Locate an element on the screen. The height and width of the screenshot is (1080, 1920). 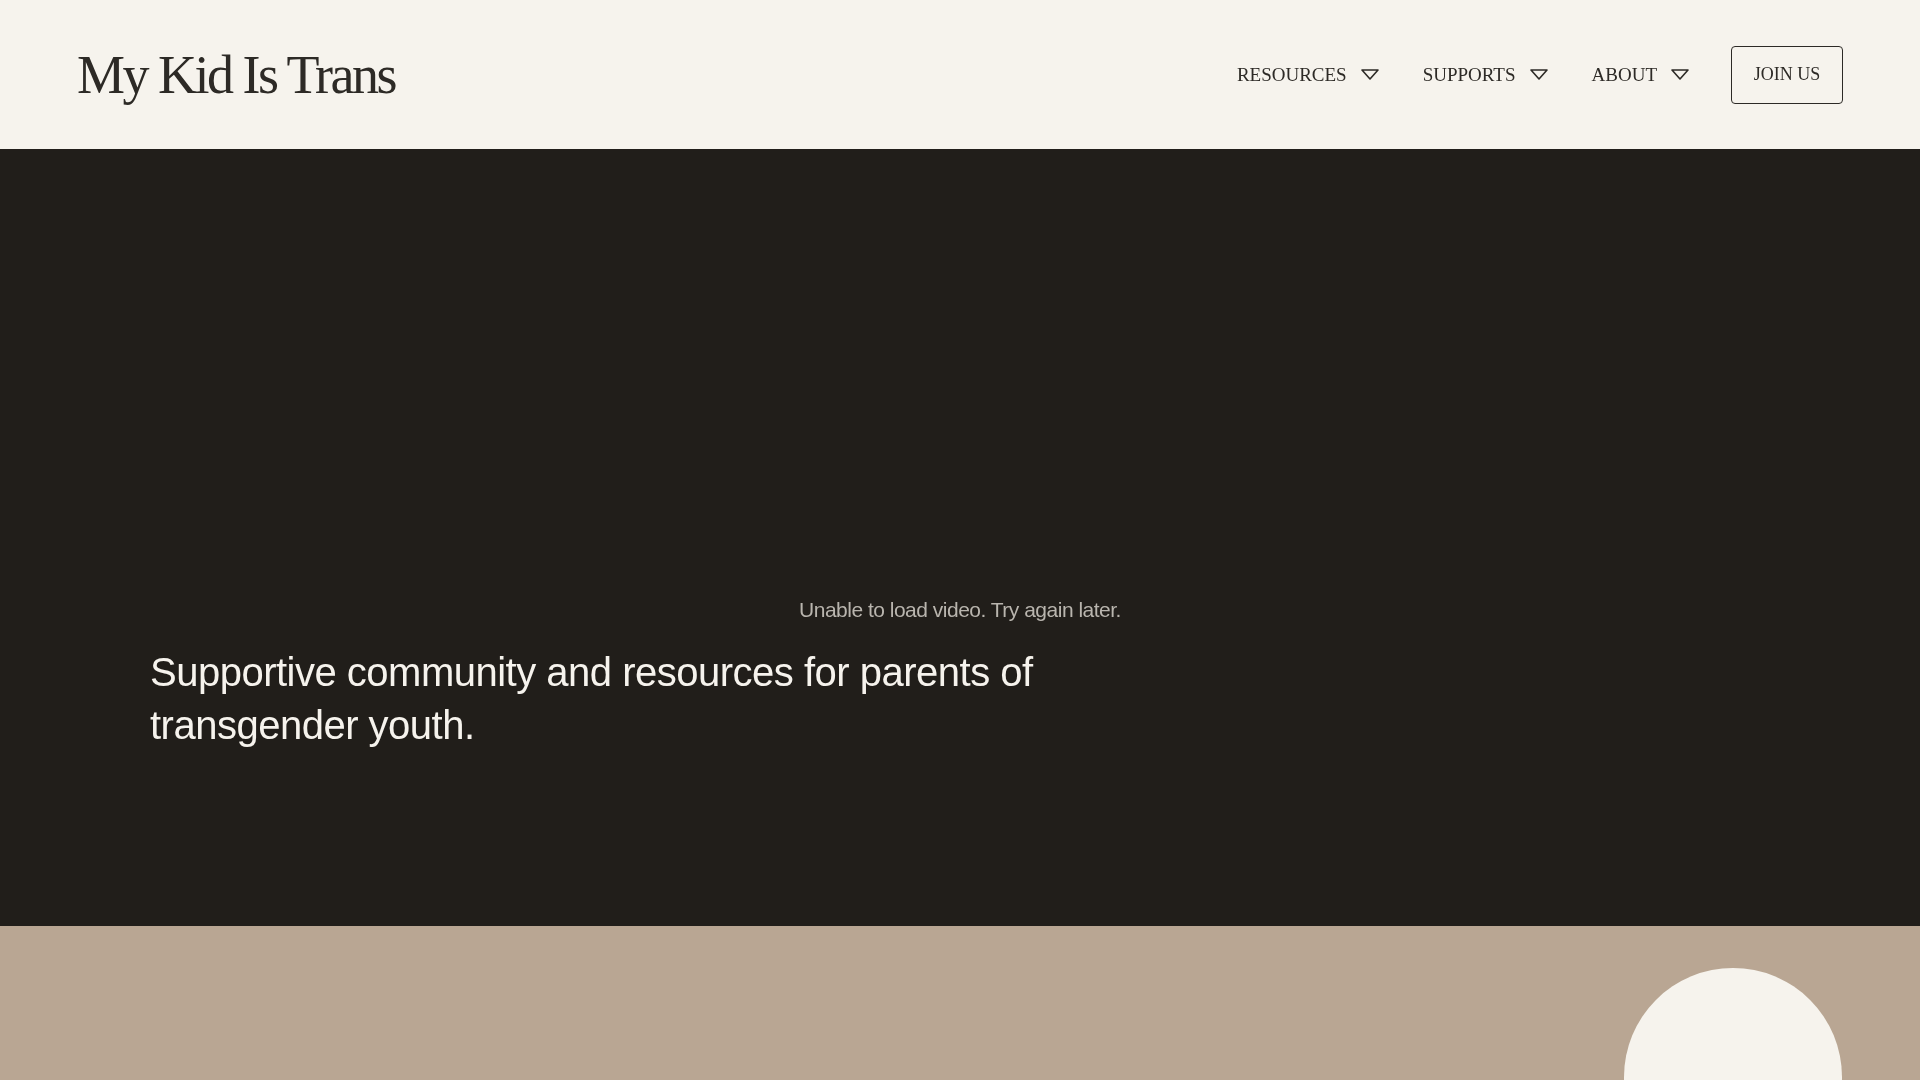
nav-menu-item: ABOUT is located at coordinates (1640, 74).